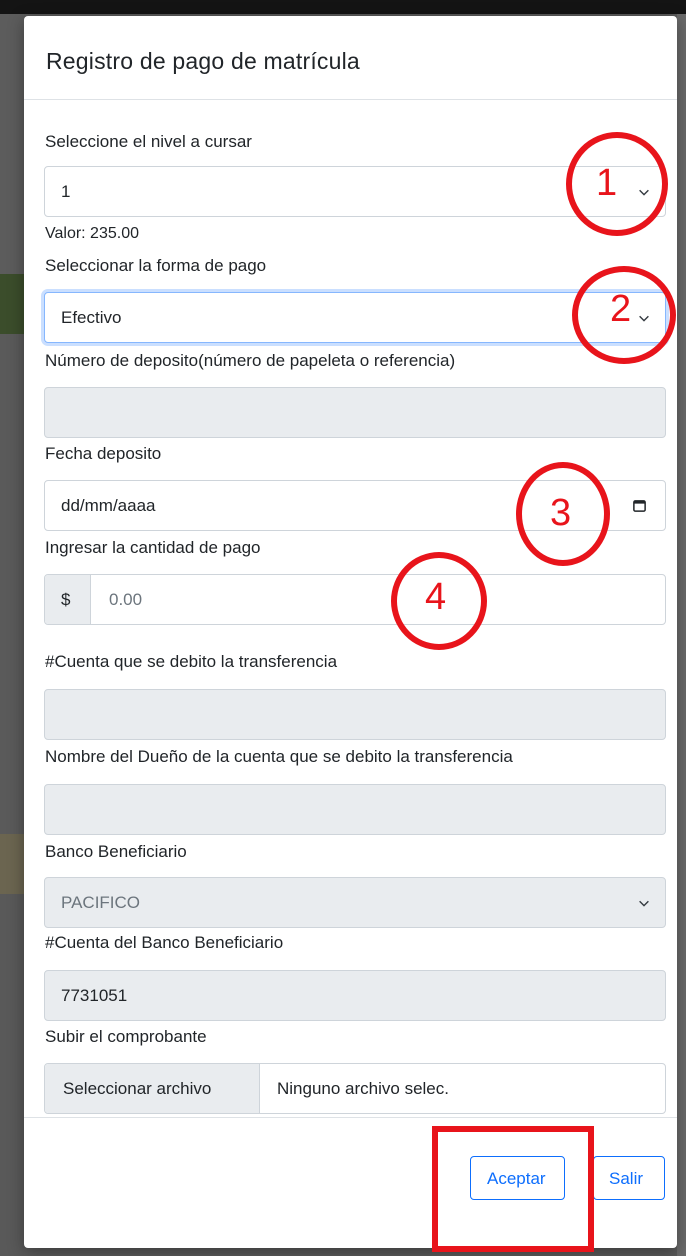 The image size is (686, 1256). What do you see at coordinates (101, 902) in the screenshot?
I see `banco-beneficiario-value: PACIFICO` at bounding box center [101, 902].